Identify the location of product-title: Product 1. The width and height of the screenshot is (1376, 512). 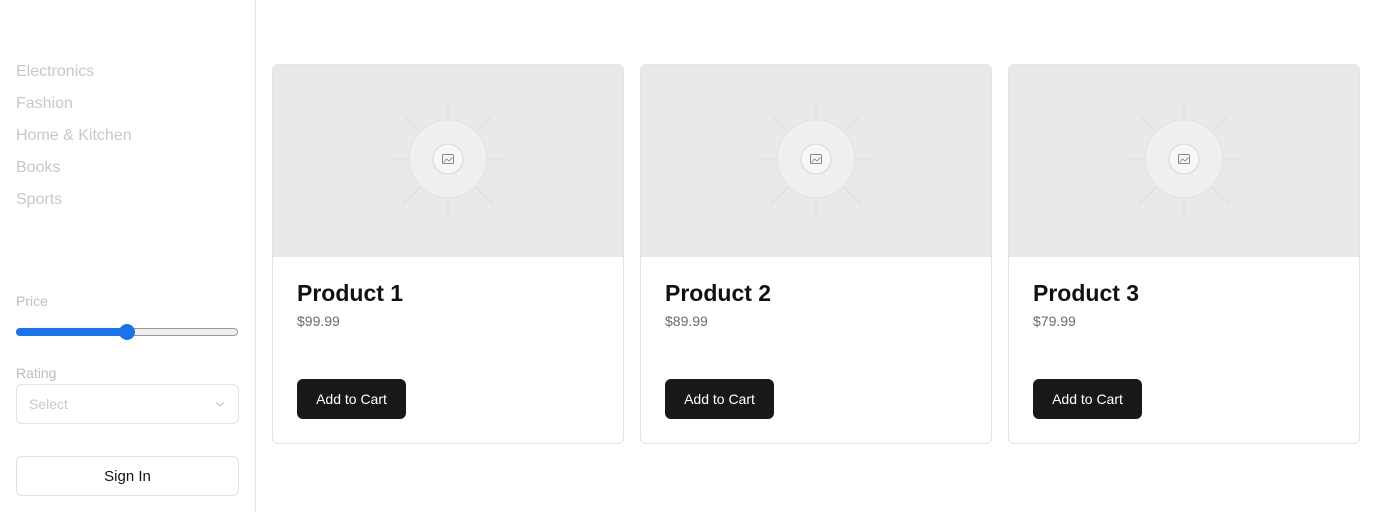
(350, 293).